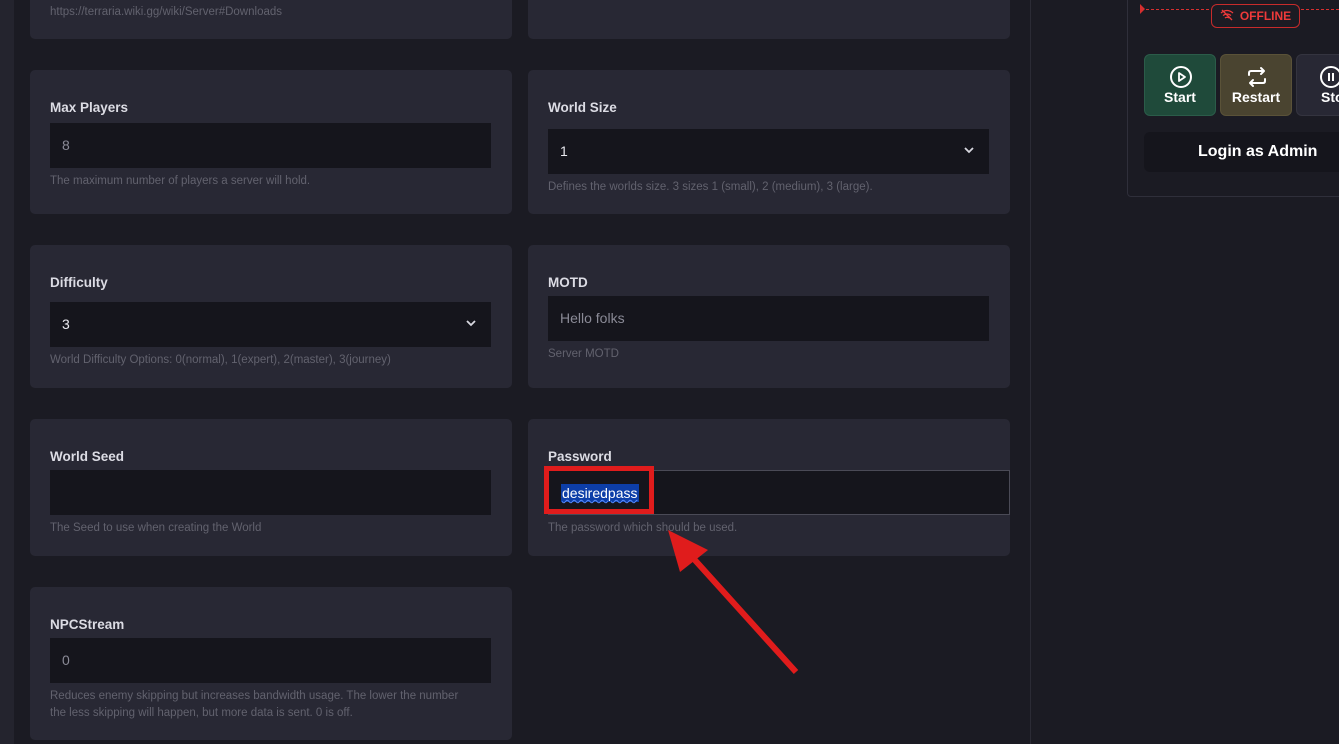  I want to click on max-players-input: 8, so click(270, 145).